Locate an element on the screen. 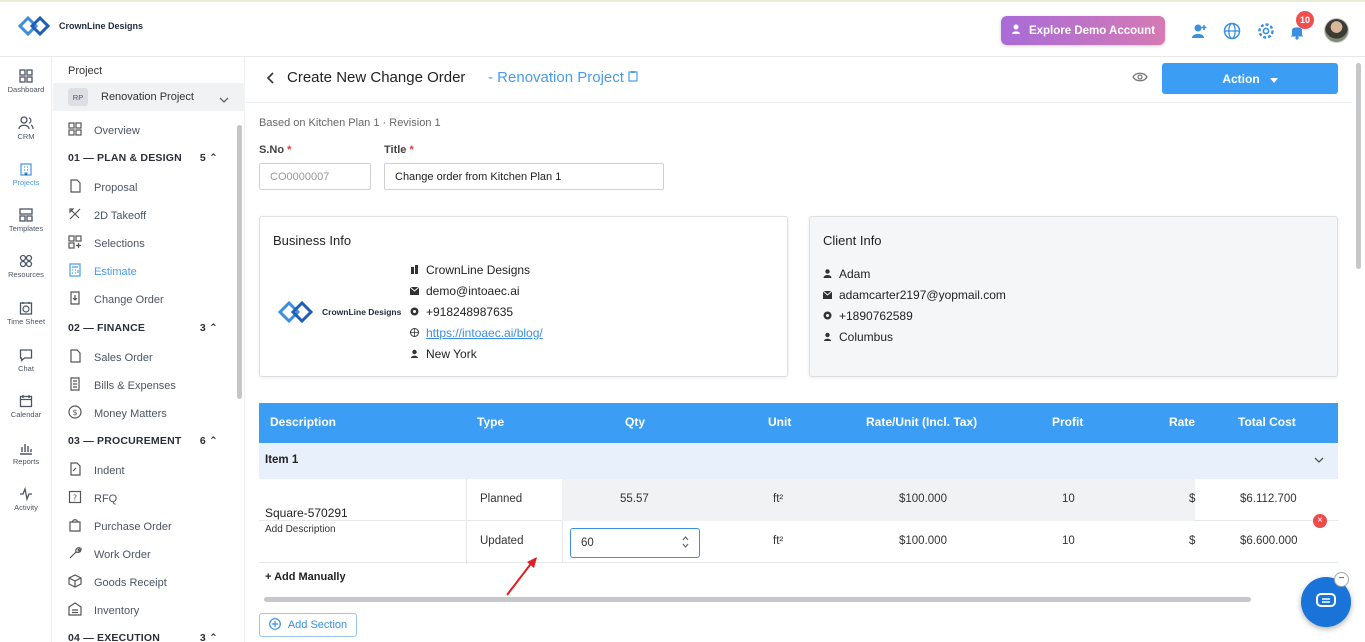 This screenshot has width=1365, height=642. reports-icon is located at coordinates (26, 448).